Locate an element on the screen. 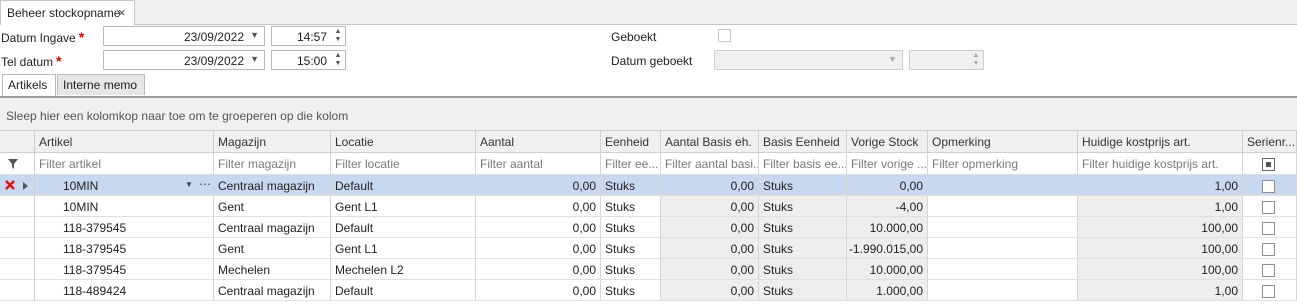  cell-vorige-stock: -4,00 is located at coordinates (887, 206).